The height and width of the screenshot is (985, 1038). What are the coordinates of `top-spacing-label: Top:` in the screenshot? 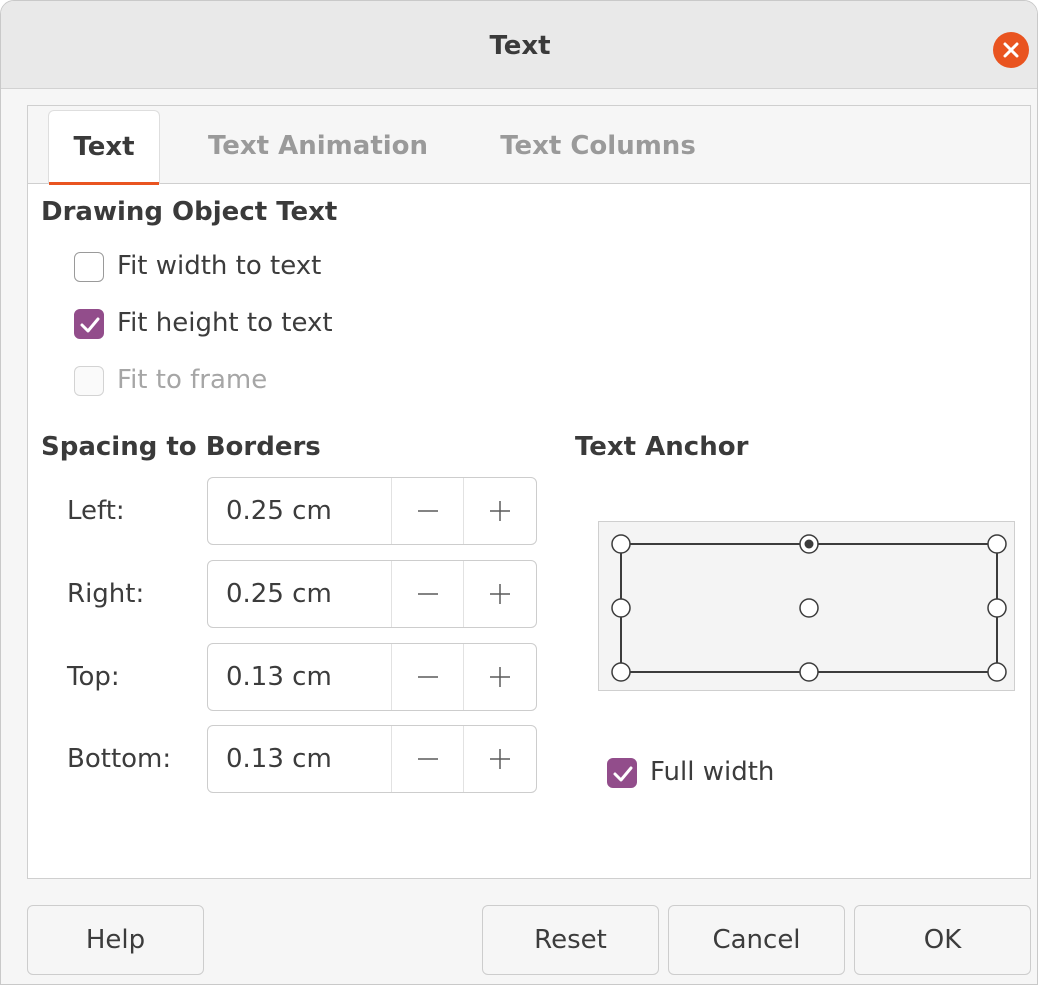 It's located at (93, 677).